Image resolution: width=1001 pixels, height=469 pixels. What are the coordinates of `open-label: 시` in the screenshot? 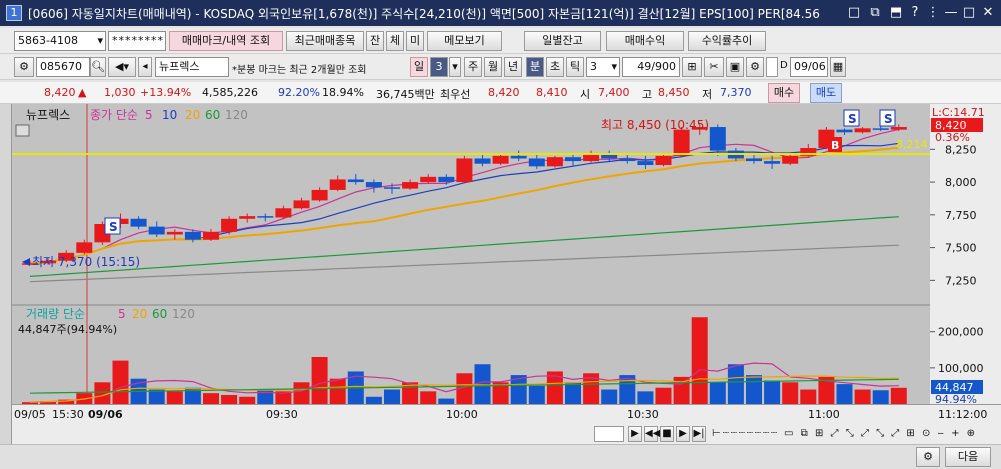 It's located at (585, 94).